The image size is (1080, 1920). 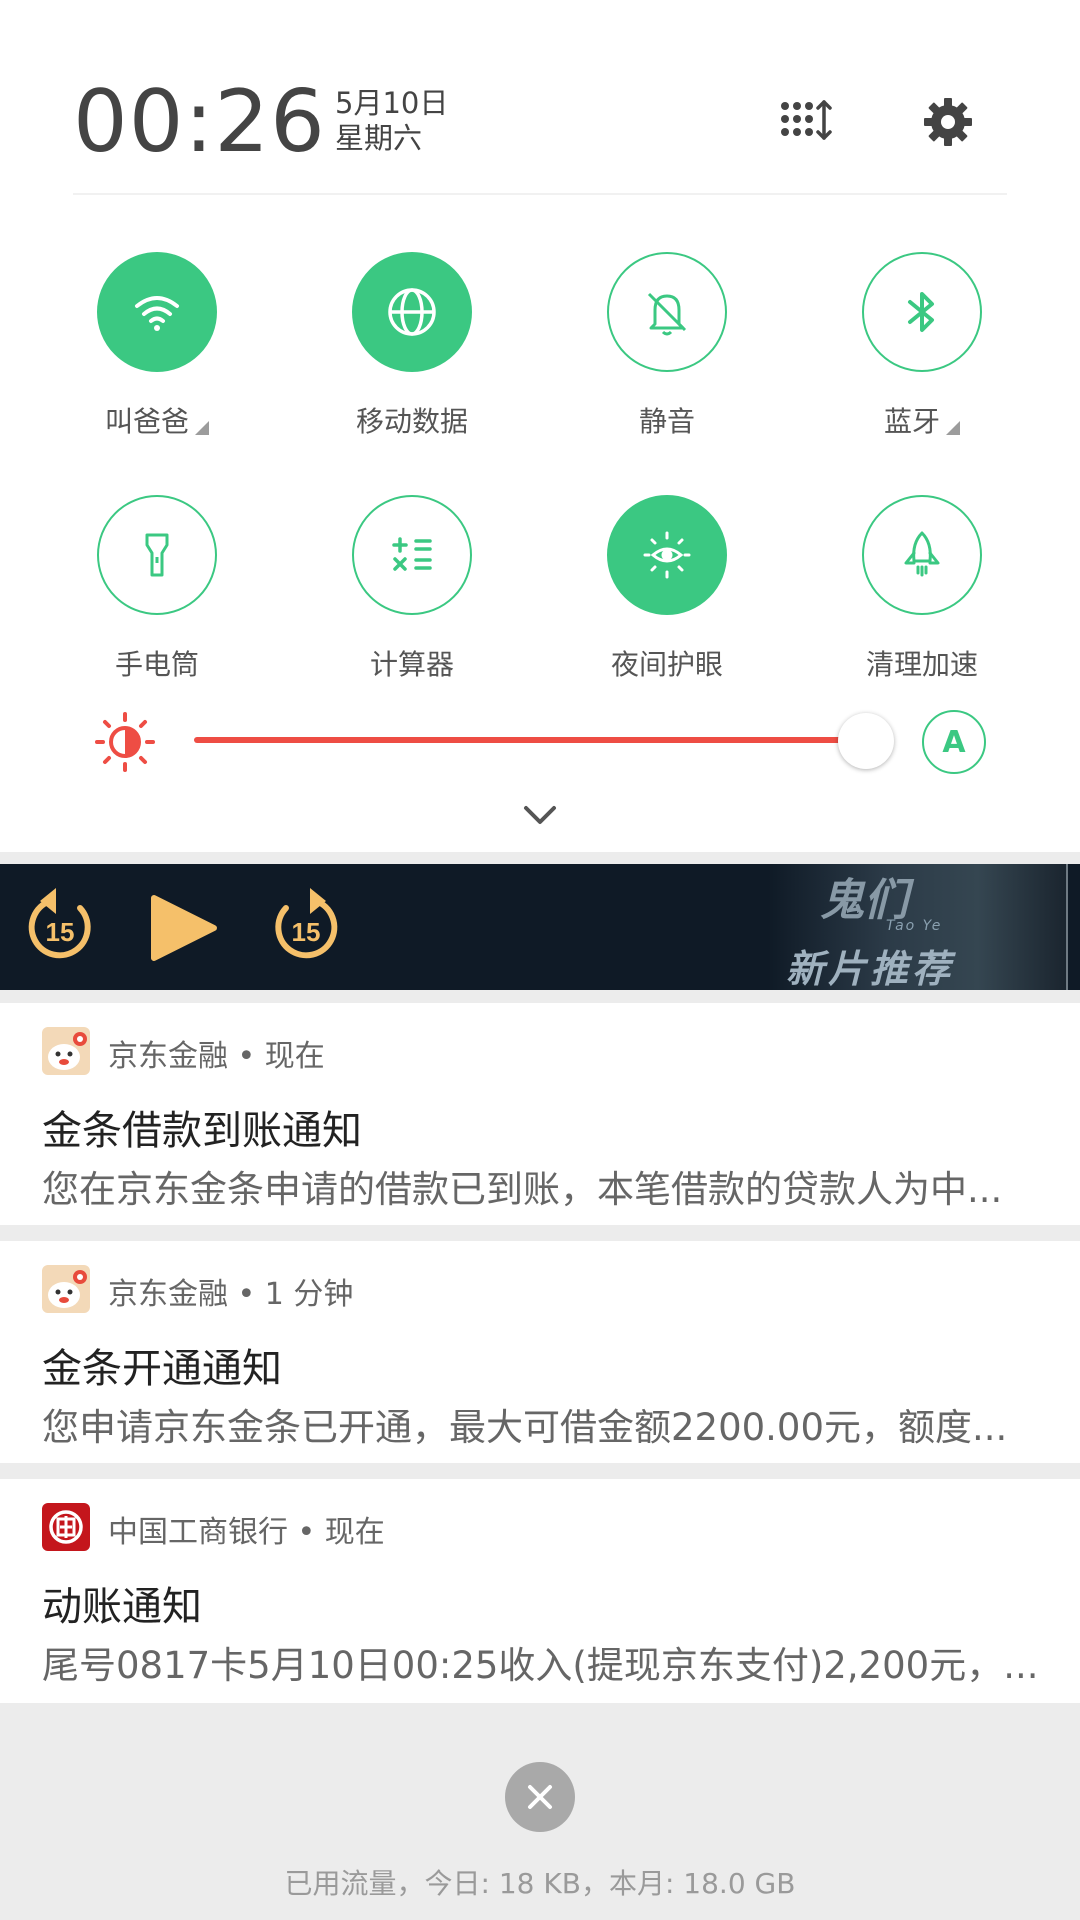 What do you see at coordinates (306, 932) in the screenshot?
I see `forward-seconds-label: 15` at bounding box center [306, 932].